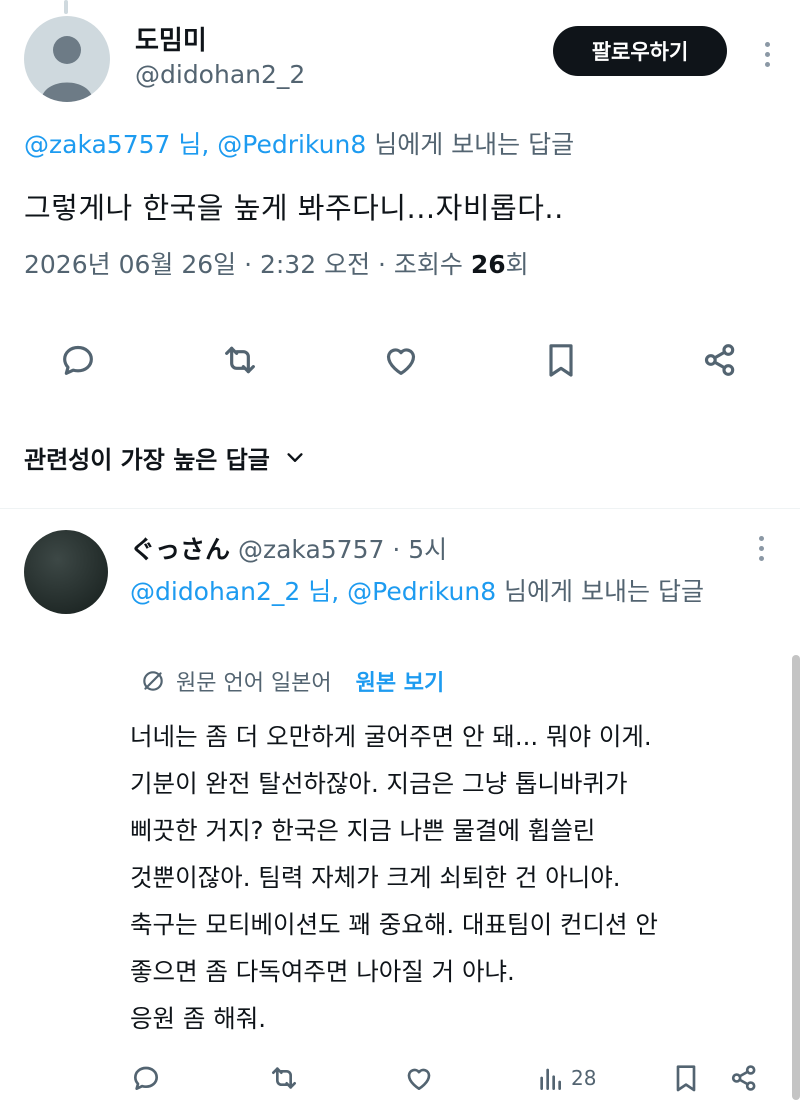  What do you see at coordinates (220, 74) in the screenshot?
I see `author-handle: @didohan2_2` at bounding box center [220, 74].